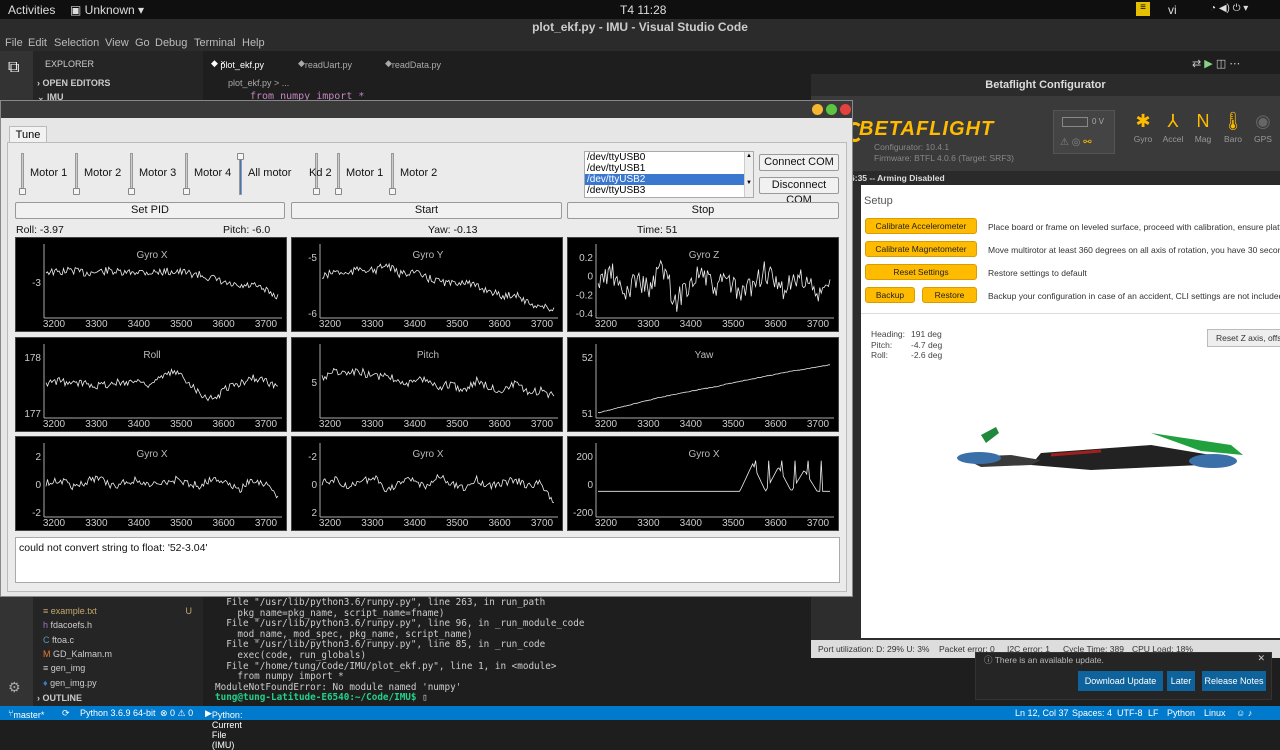  I want to click on start-button: Start, so click(426, 210).